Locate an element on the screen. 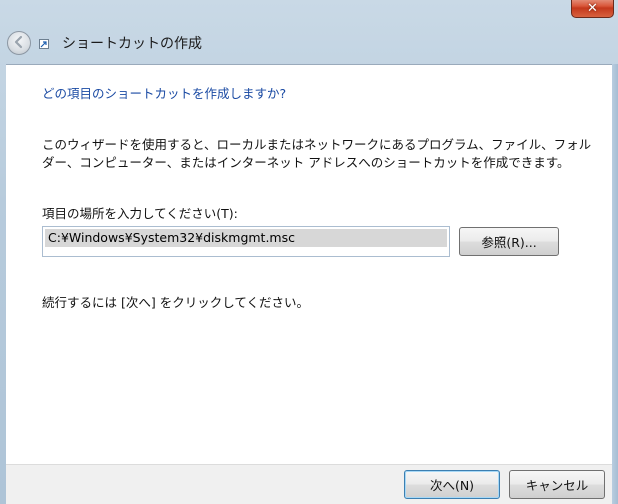 The image size is (618, 504). wizard-header: ショートカットの作成 is located at coordinates (309, 42).